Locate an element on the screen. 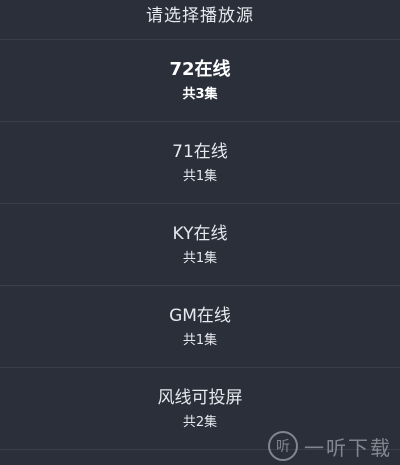 The image size is (400, 465). source-name: 71在线 is located at coordinates (200, 151).